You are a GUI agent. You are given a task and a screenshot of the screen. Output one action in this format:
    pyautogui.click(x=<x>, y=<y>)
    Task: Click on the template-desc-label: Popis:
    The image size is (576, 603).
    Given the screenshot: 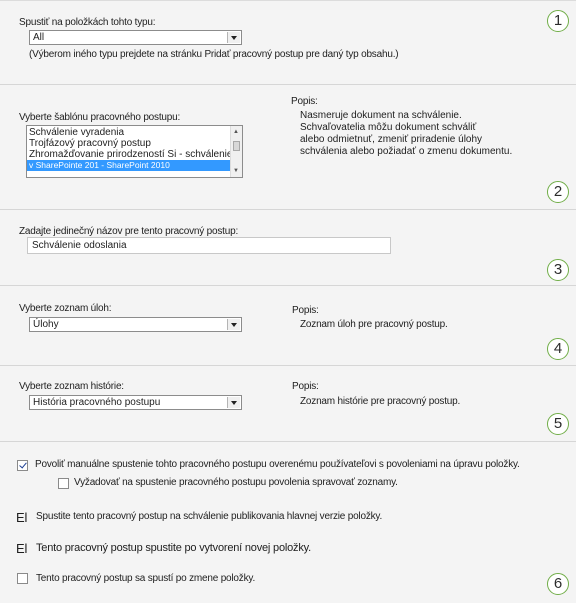 What is the action you would take?
    pyautogui.click(x=304, y=101)
    